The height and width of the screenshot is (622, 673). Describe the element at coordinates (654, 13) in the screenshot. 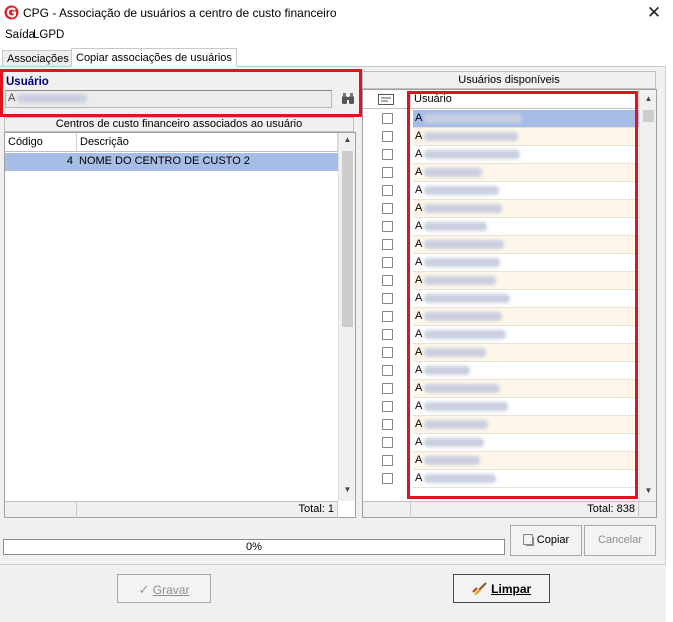

I see `close-icon: ✕` at that location.